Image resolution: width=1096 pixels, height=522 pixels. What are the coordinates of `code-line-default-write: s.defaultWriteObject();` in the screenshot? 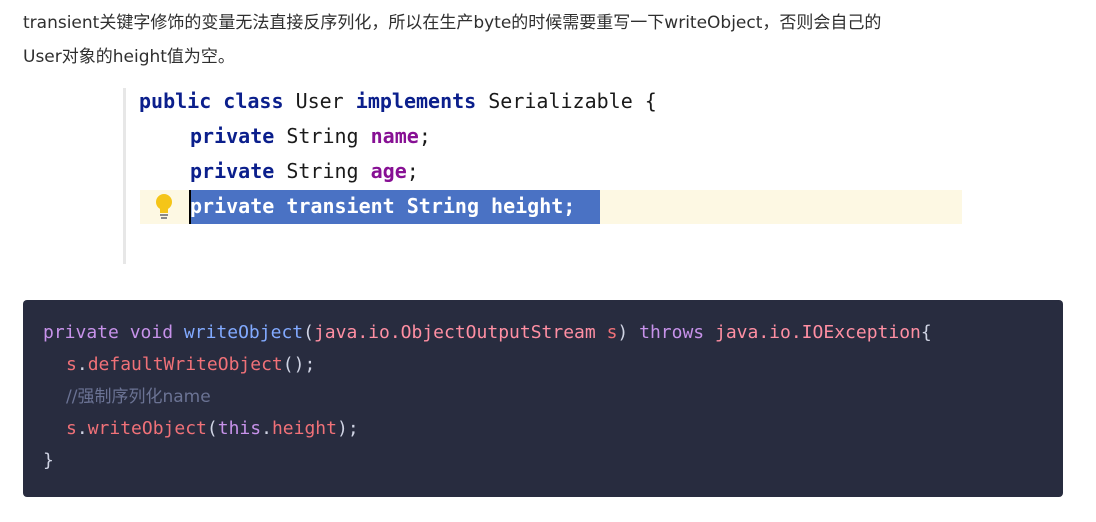 It's located at (190, 365).